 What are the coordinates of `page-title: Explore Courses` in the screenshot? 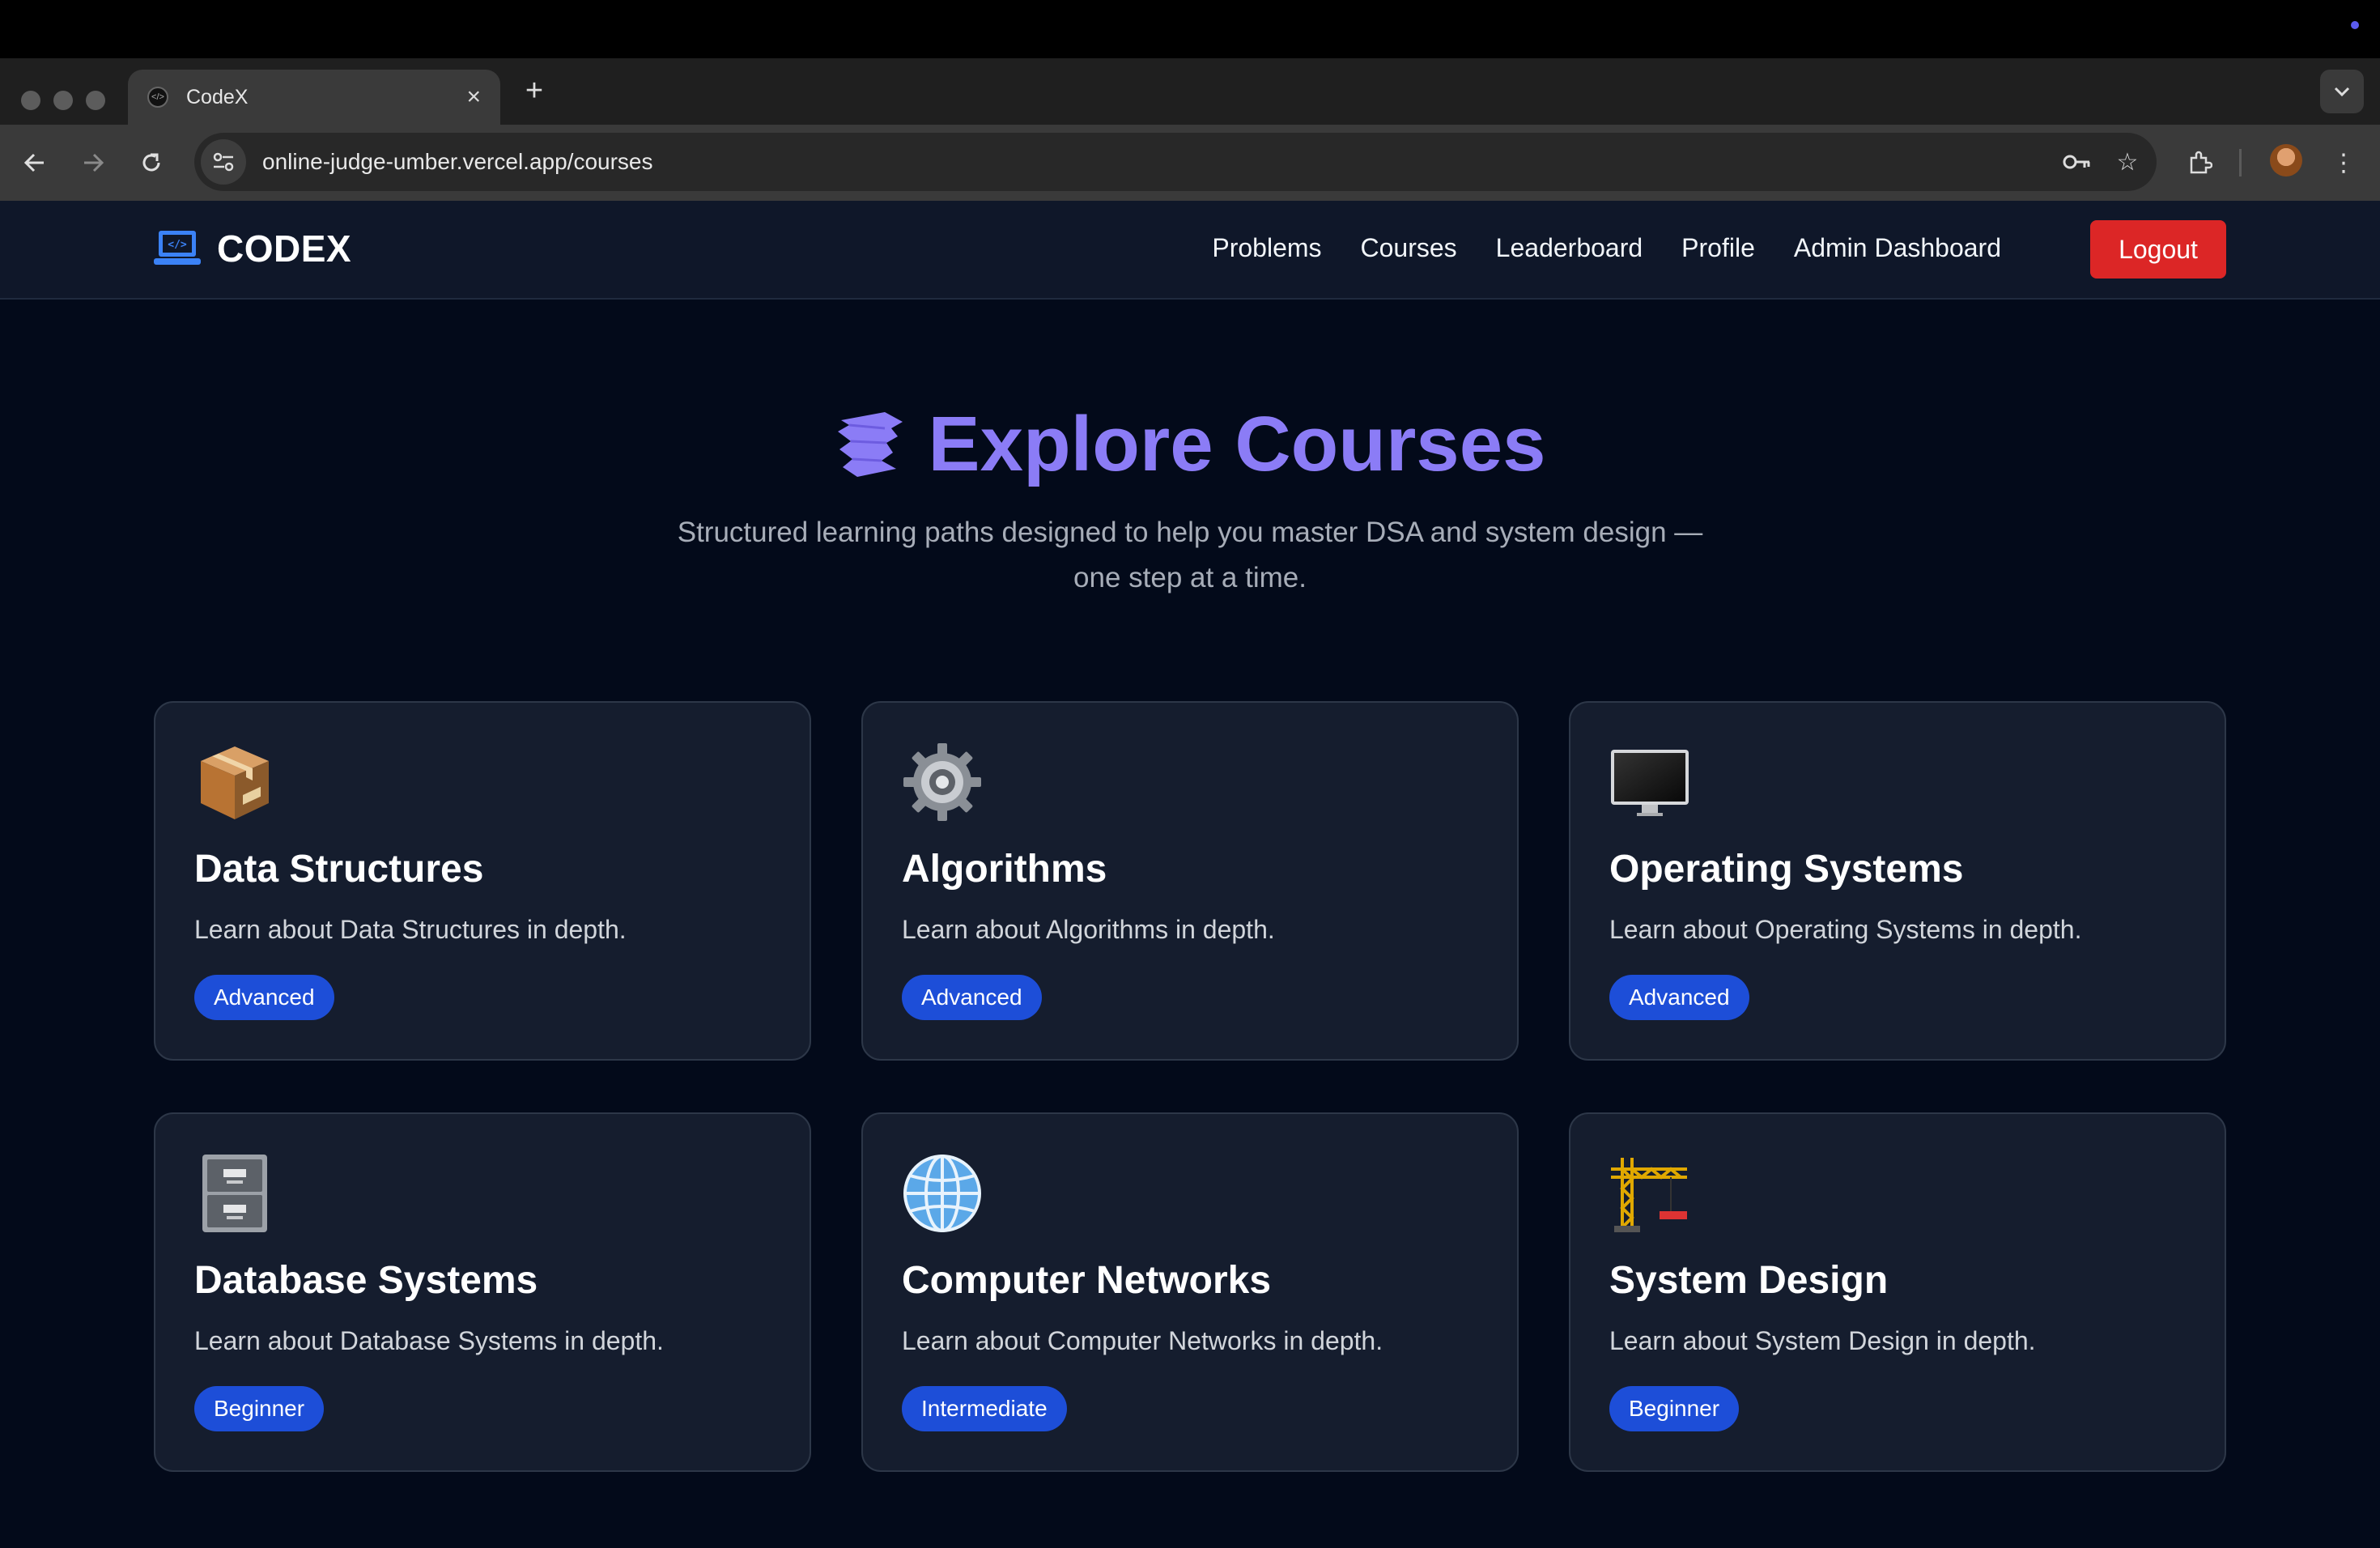 It's located at (1190, 444).